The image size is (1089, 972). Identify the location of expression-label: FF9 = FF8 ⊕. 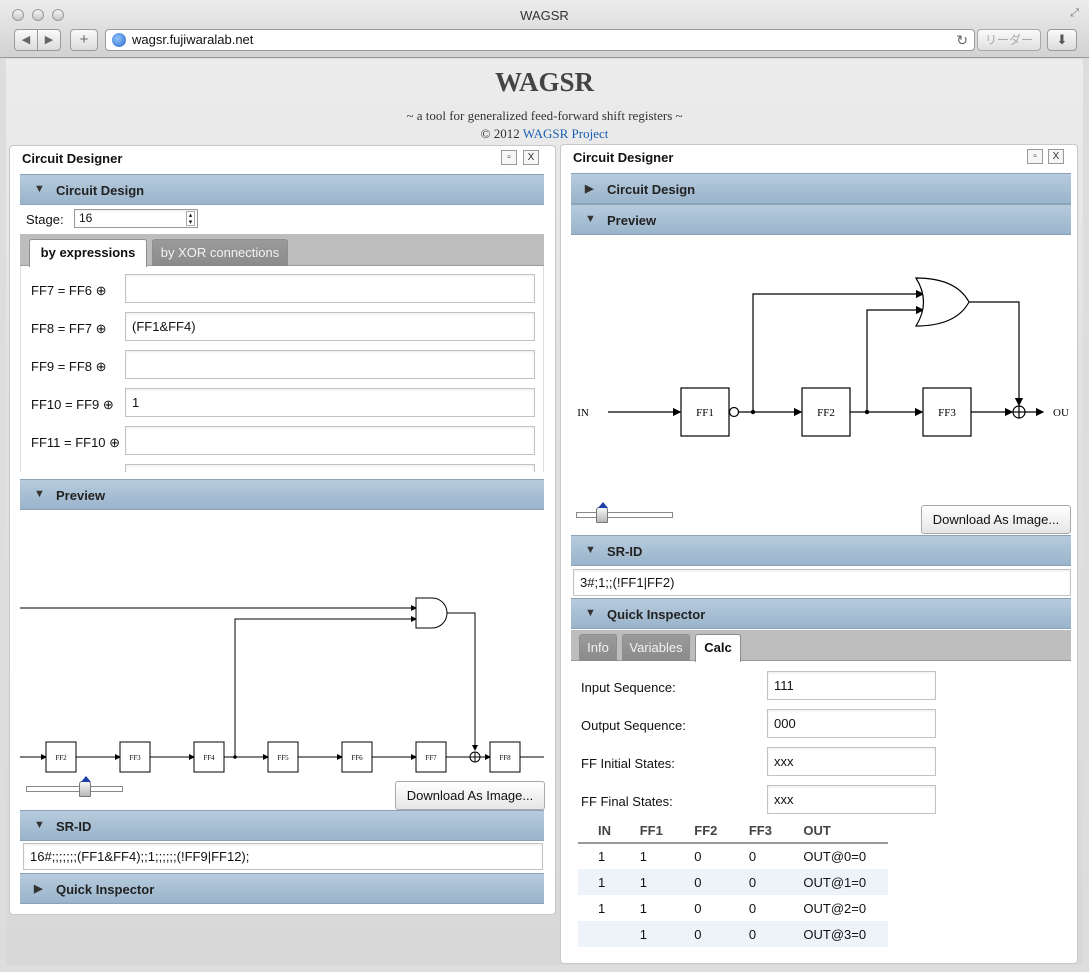
(69, 366).